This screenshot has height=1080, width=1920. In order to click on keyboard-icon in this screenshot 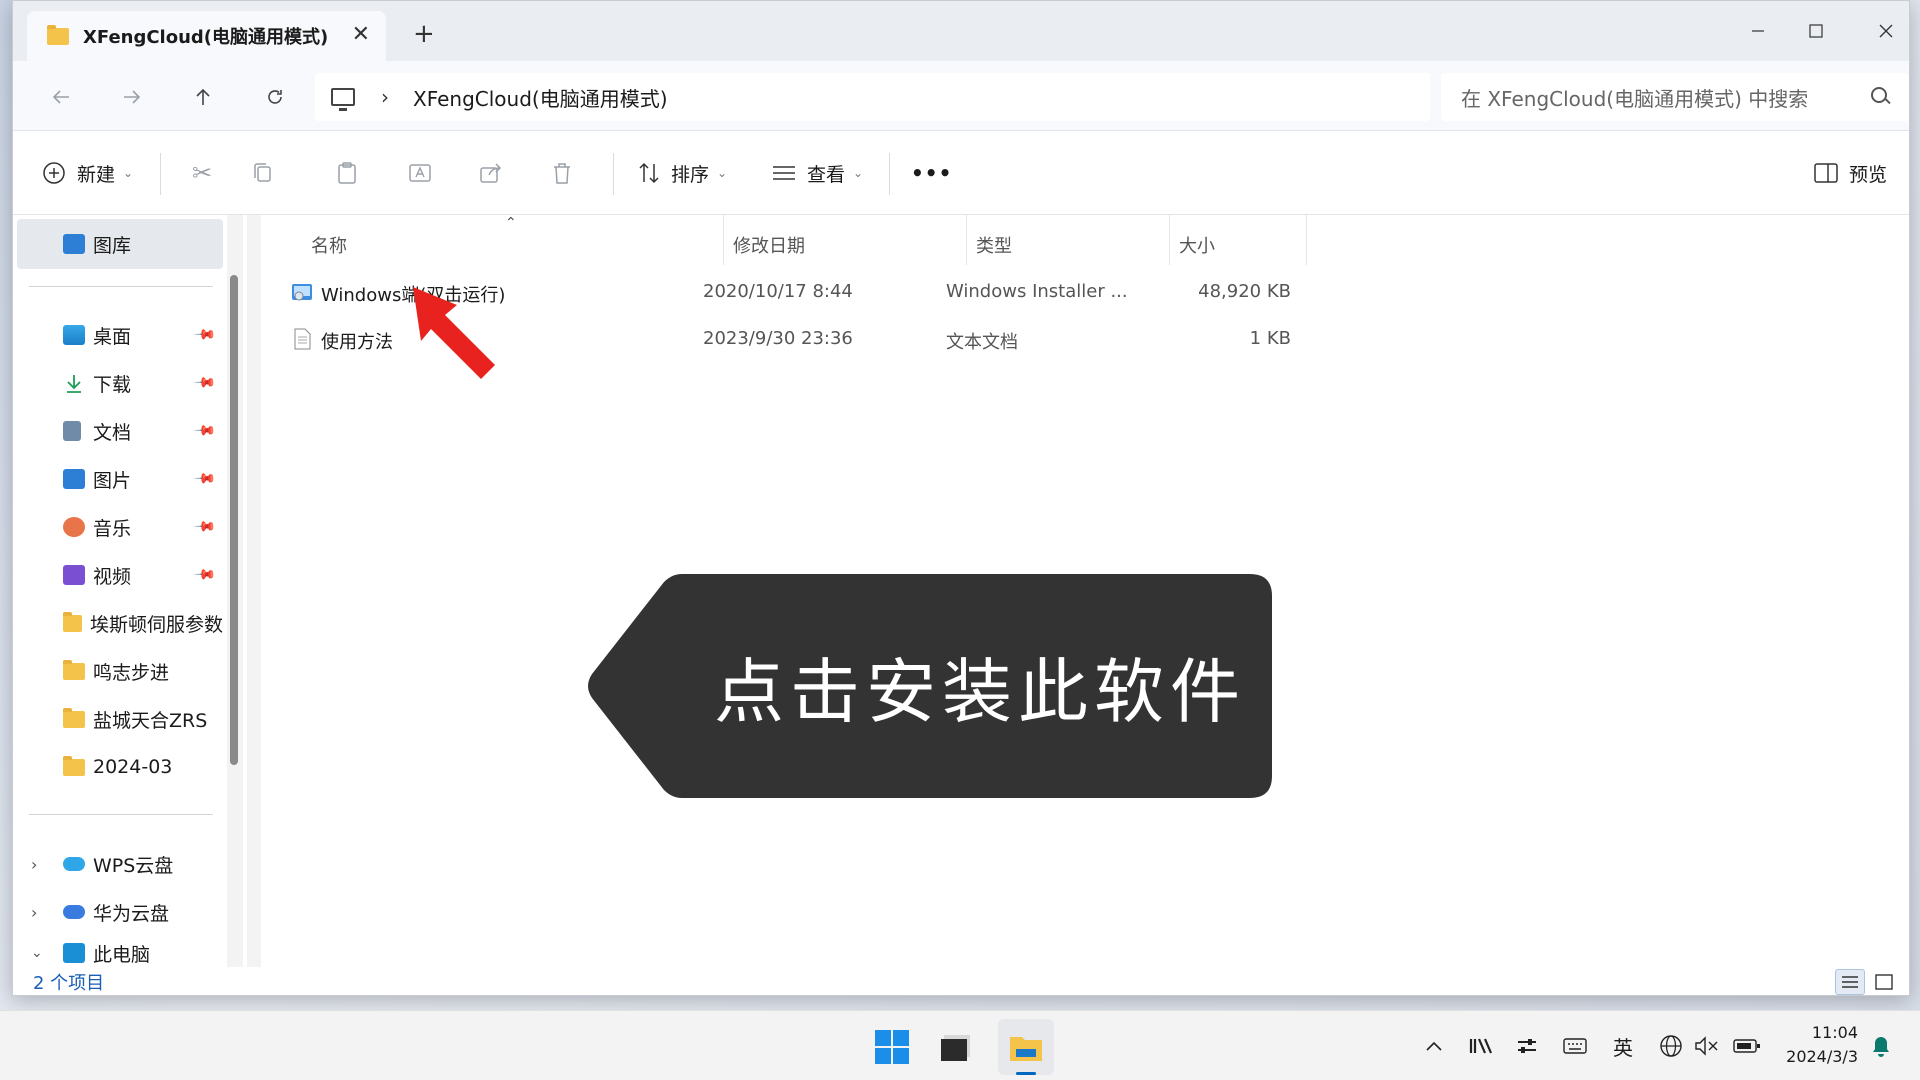, I will do `click(1575, 1046)`.